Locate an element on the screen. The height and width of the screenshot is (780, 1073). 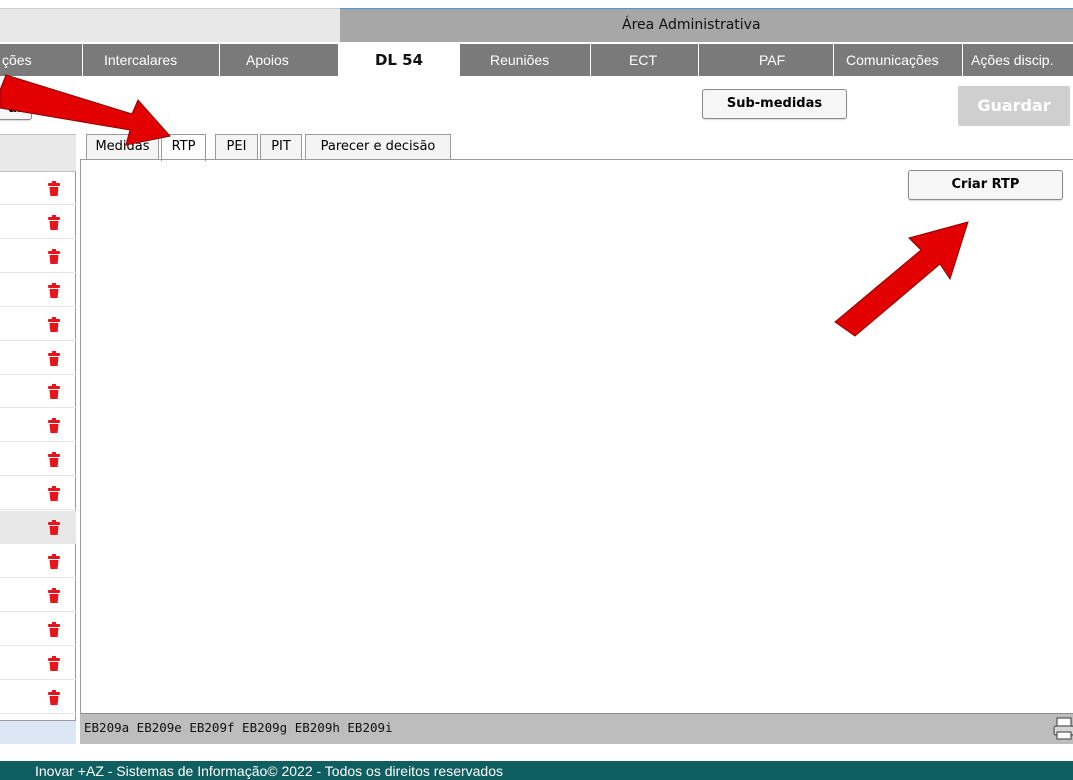
nav-item-reunioes: Reuniões is located at coordinates (519, 60).